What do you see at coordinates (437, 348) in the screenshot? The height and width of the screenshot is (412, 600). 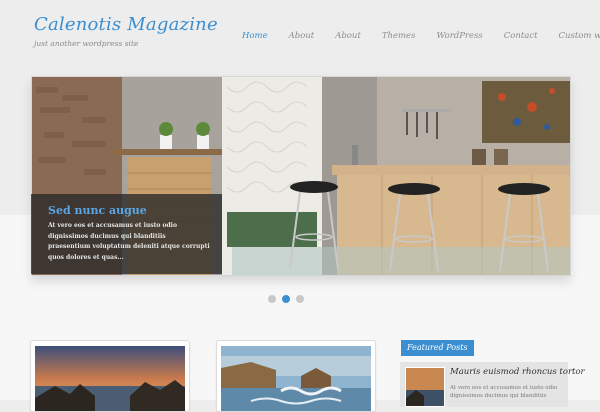 I see `featured-posts-heading: Featured Posts` at bounding box center [437, 348].